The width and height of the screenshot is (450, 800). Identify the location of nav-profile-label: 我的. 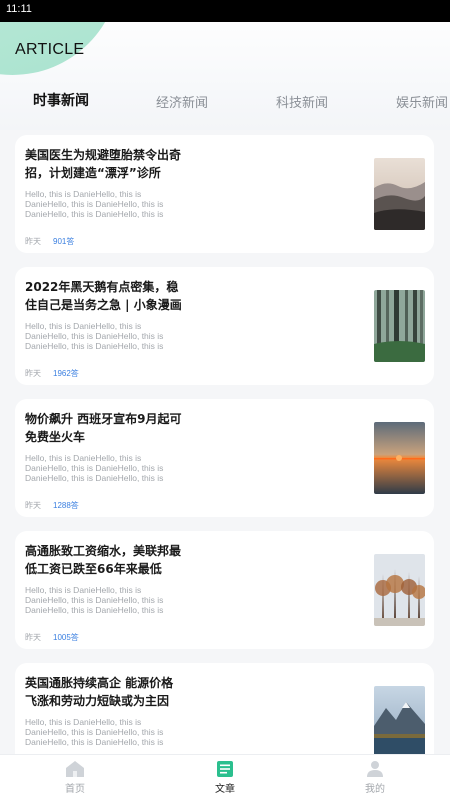
(375, 789).